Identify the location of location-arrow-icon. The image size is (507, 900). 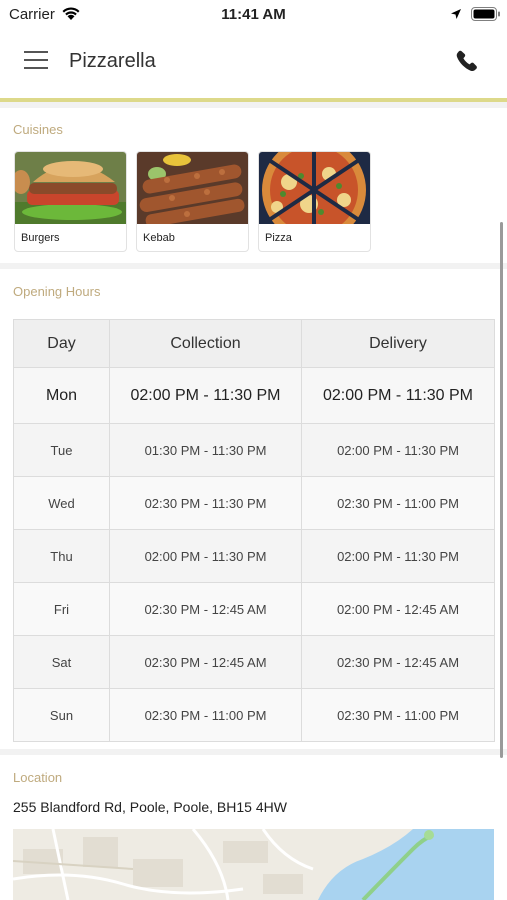
(456, 16).